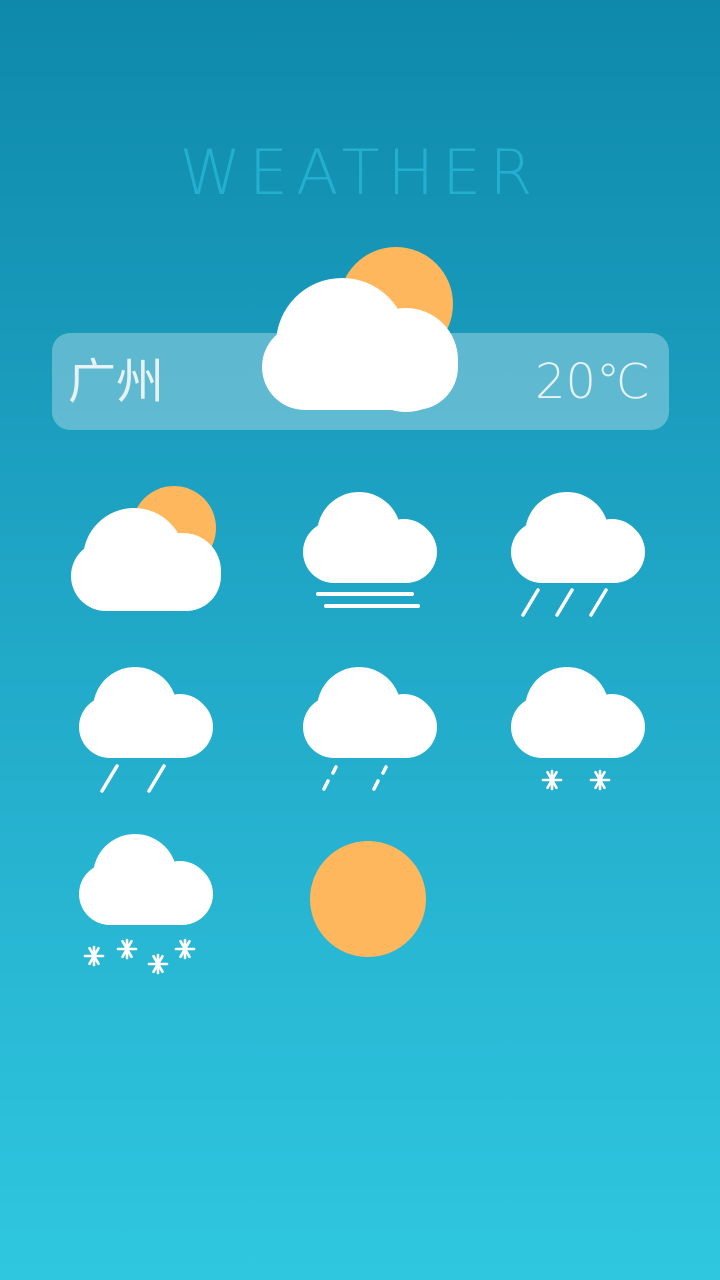 Image resolution: width=720 pixels, height=1280 pixels. I want to click on current-temperature: 20℃, so click(592, 382).